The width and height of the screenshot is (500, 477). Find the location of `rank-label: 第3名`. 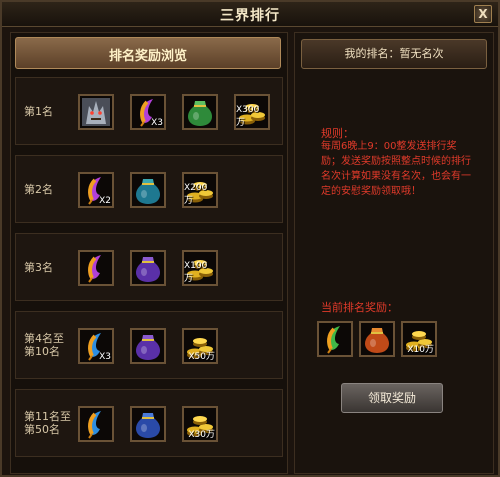

rank-label: 第3名 is located at coordinates (38, 267).